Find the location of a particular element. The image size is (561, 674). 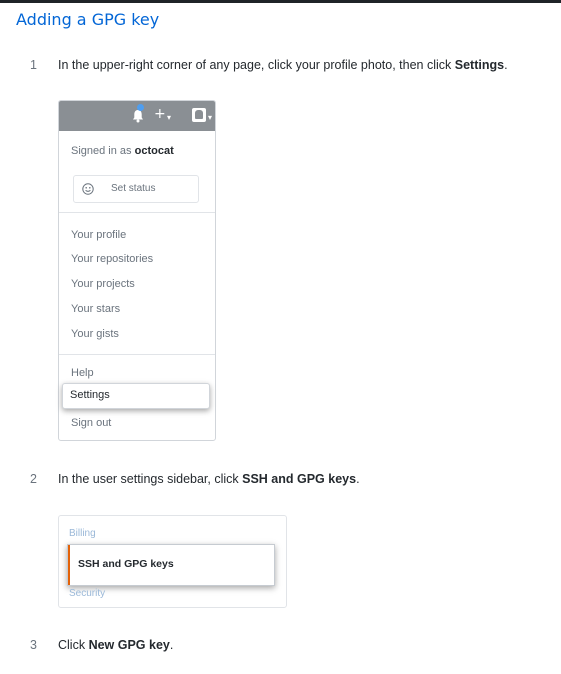

sidebar-item-billing: Billing is located at coordinates (82, 533).